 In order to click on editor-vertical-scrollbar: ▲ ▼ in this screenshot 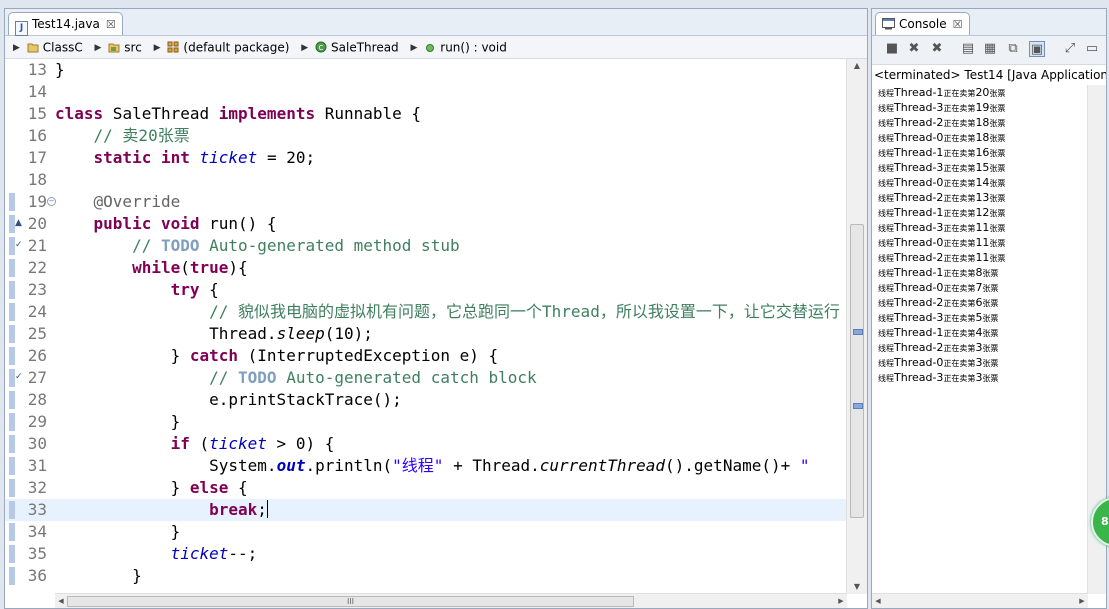, I will do `click(856, 326)`.